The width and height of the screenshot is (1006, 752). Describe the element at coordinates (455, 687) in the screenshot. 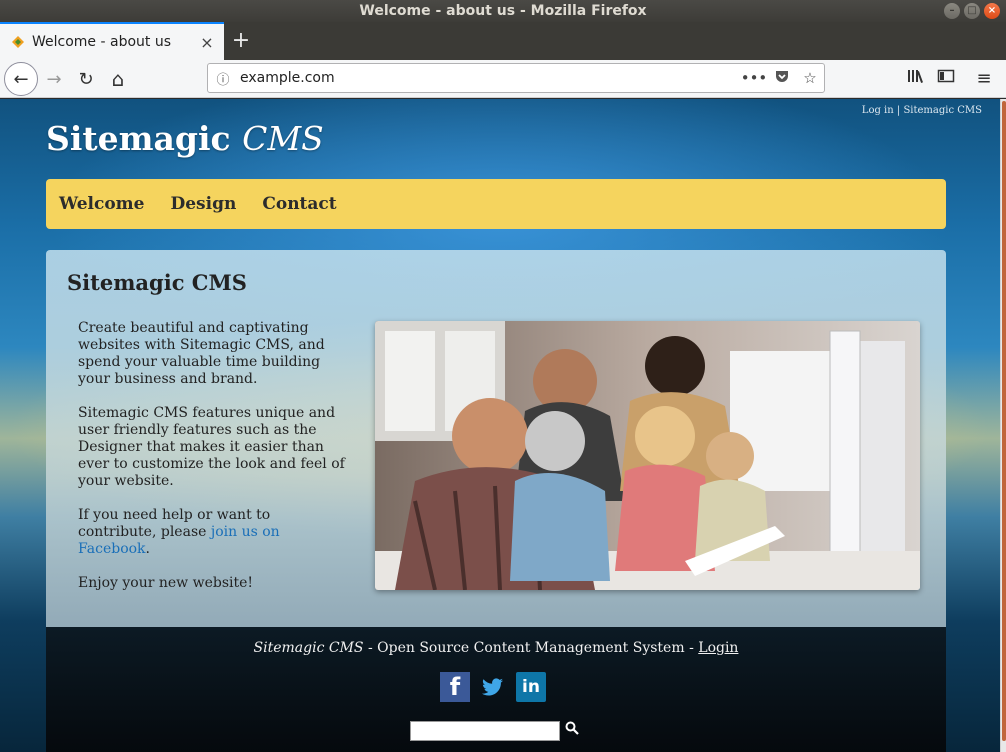

I see `facebook-icon: f` at that location.